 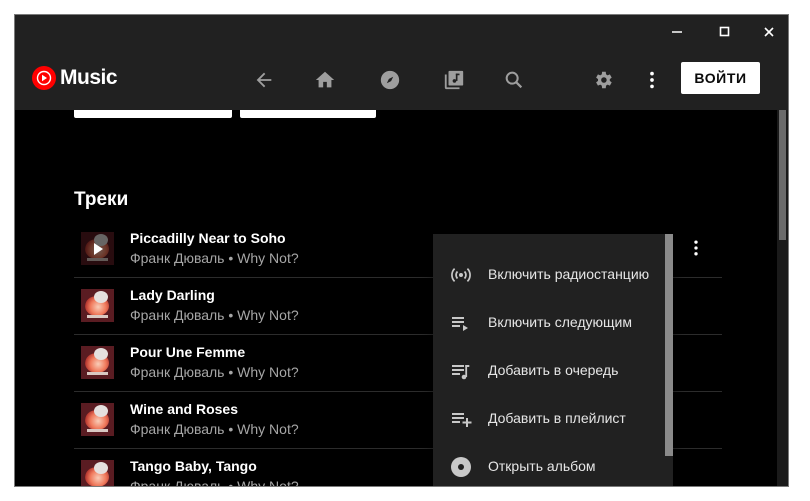 What do you see at coordinates (560, 322) in the screenshot?
I see `menu-item-label: Включить следующим` at bounding box center [560, 322].